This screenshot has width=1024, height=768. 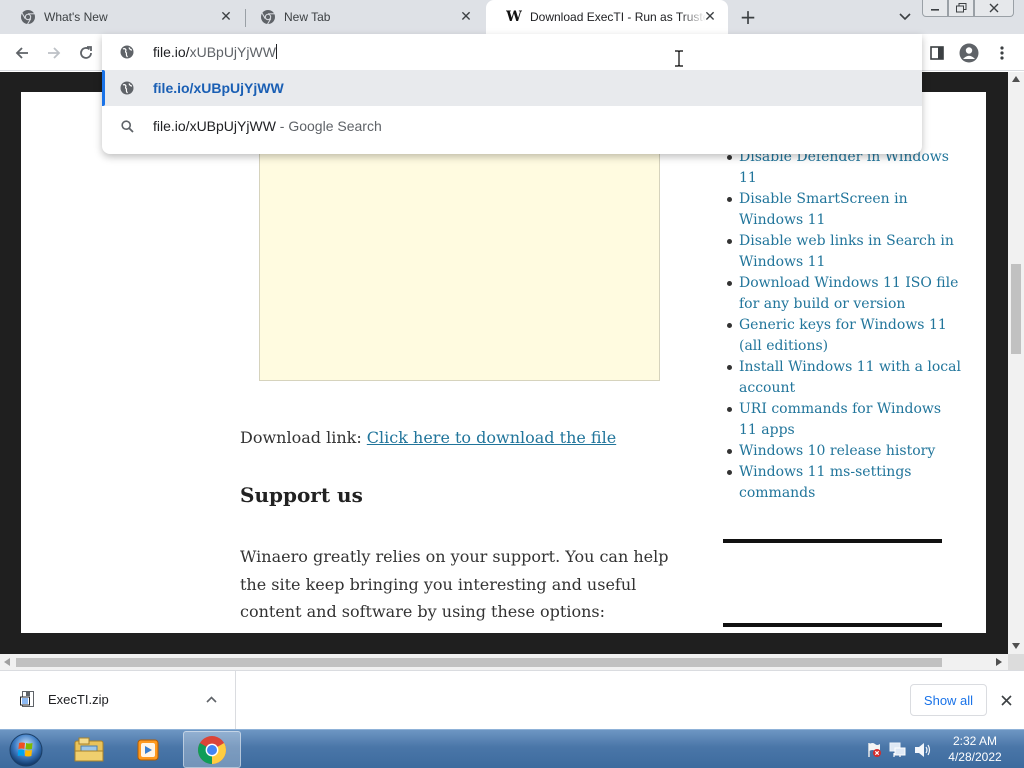 I want to click on sidebar-link: Windows 10 release history, so click(x=843, y=451).